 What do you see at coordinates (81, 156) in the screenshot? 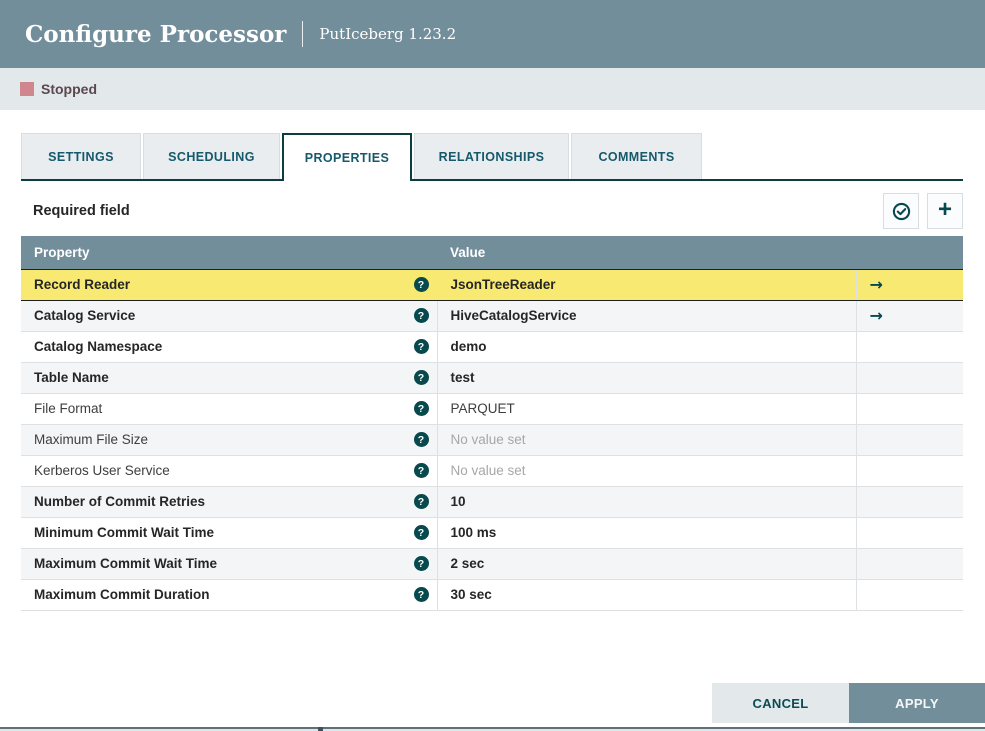
I see `tab-settings: SETTINGS` at bounding box center [81, 156].